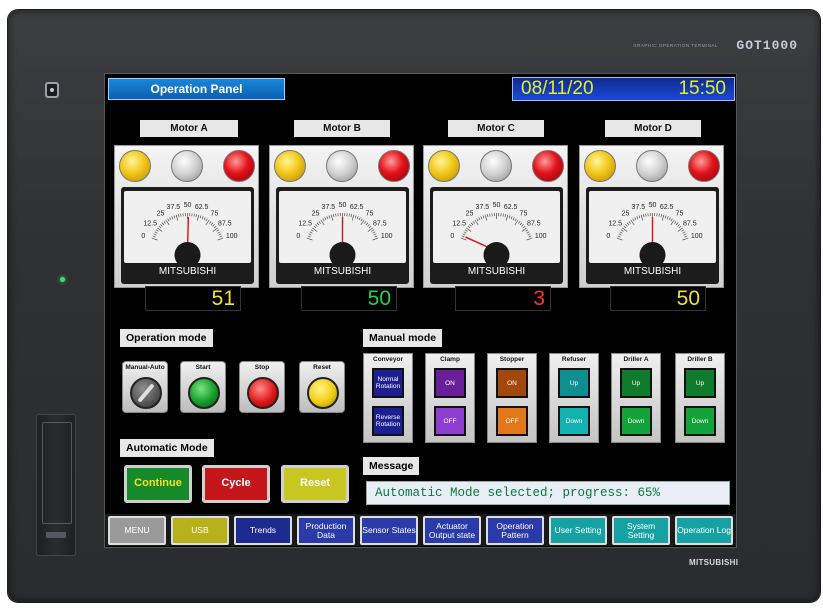 Image resolution: width=823 pixels, height=608 pixels. I want to click on menu-trends-button: Trends, so click(263, 530).